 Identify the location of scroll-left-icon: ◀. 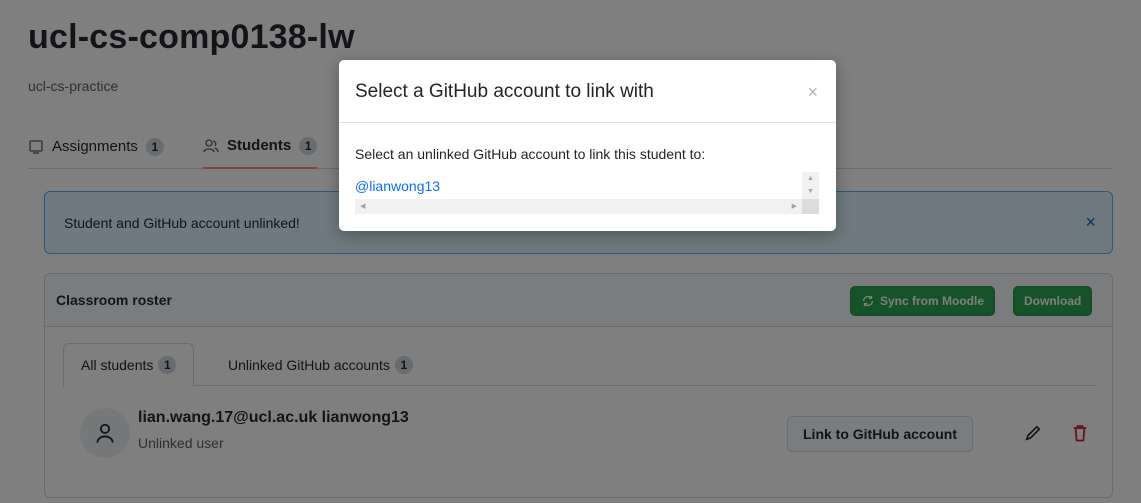
(362, 206).